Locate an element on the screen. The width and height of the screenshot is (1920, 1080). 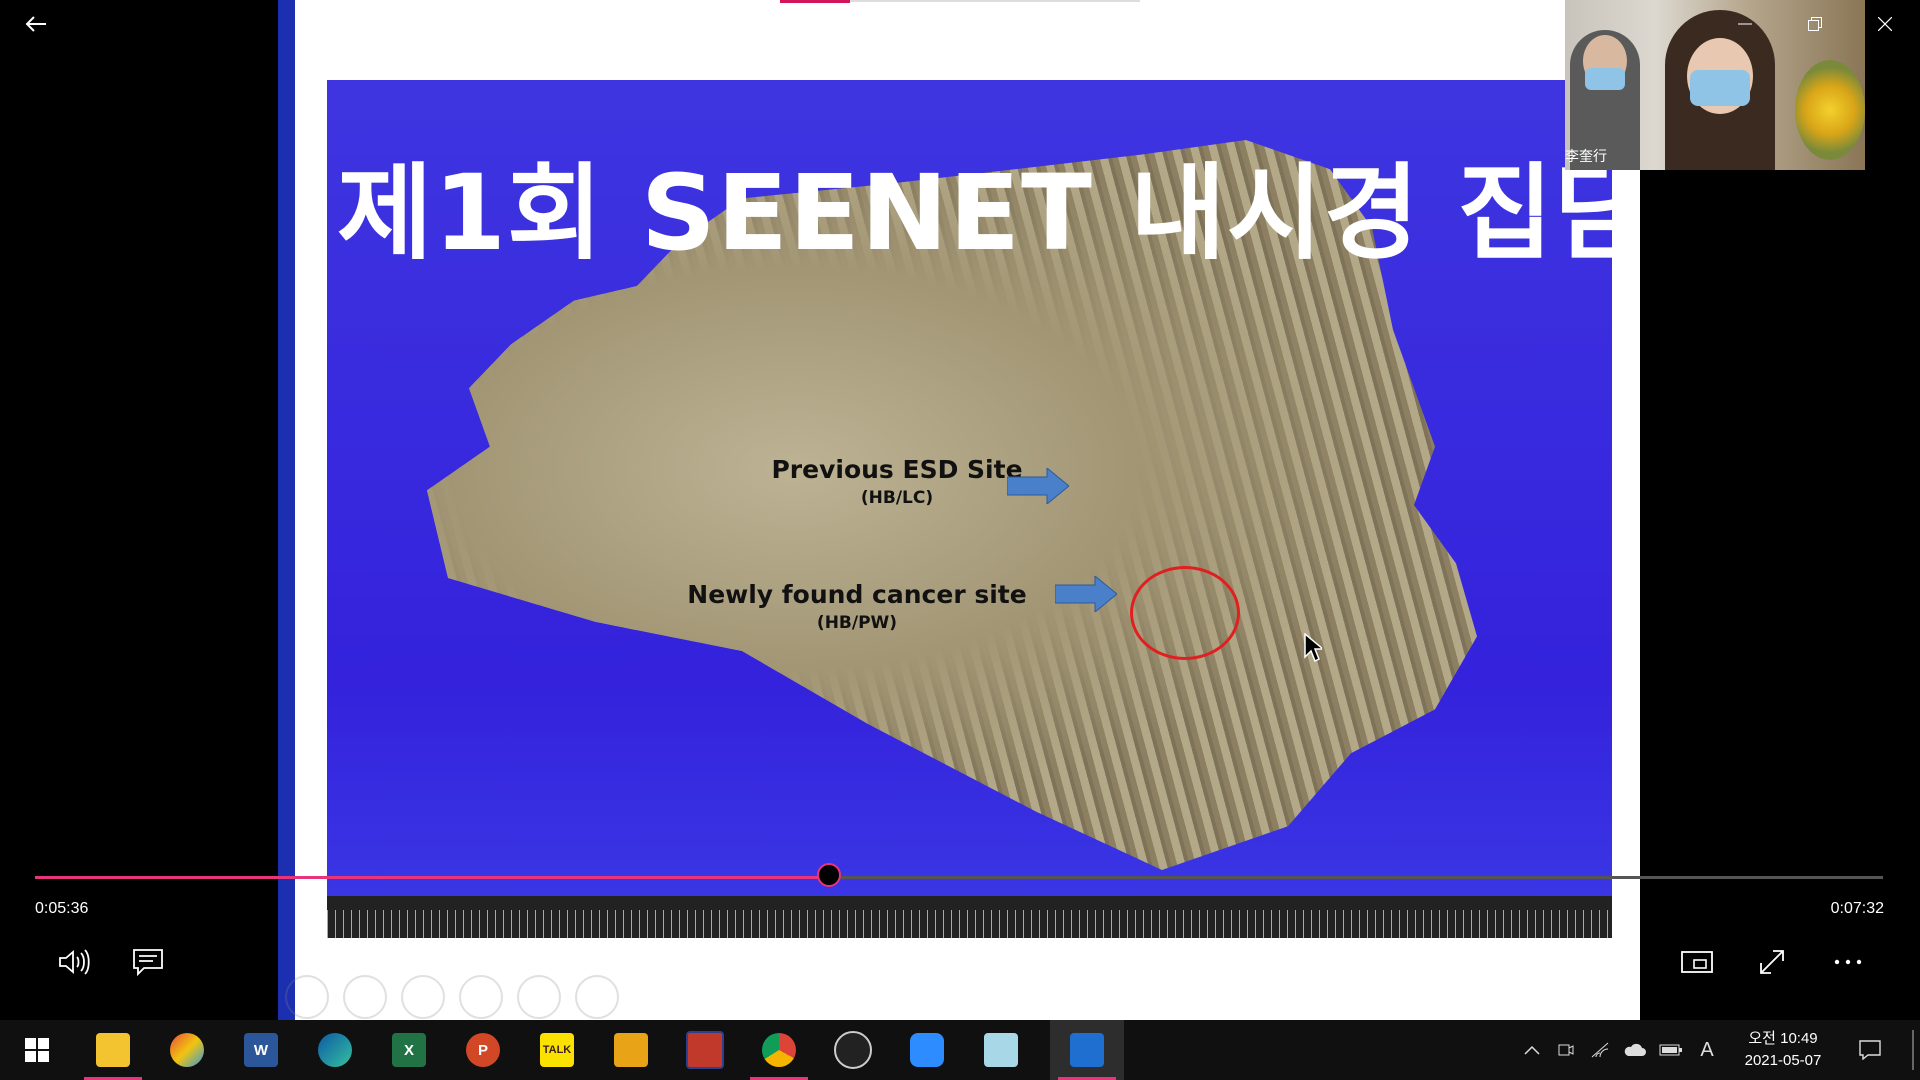
window-controls is located at coordinates (1815, 24).